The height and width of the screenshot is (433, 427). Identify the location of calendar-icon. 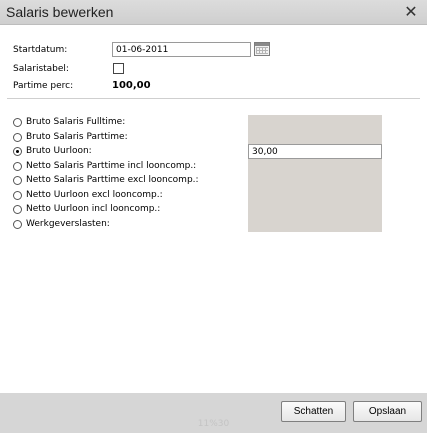
(262, 49).